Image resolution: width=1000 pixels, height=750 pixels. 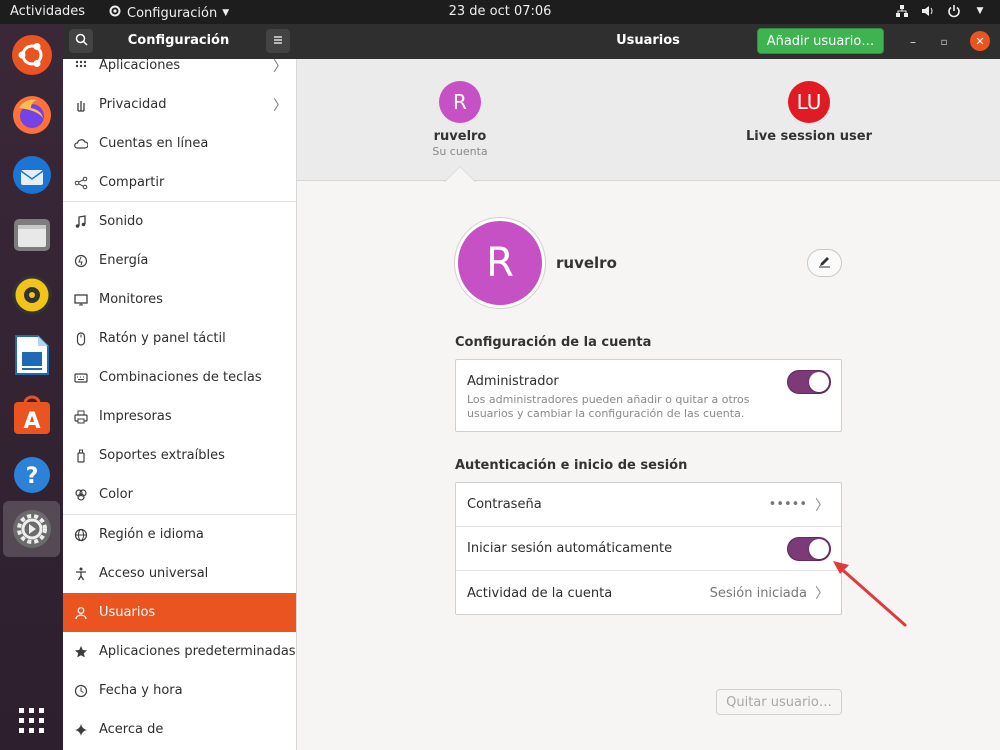 I want to click on hand-icon, so click(x=81, y=105).